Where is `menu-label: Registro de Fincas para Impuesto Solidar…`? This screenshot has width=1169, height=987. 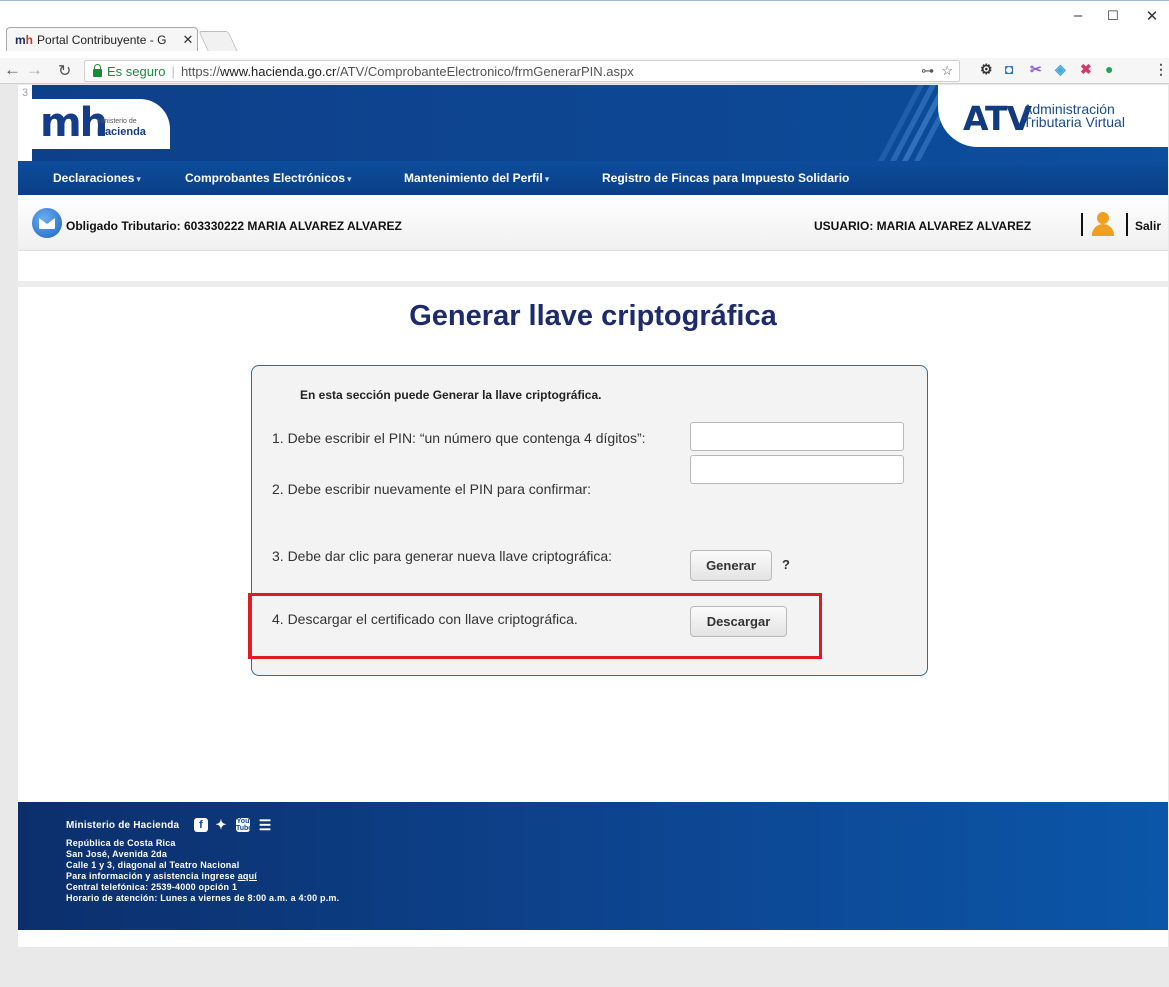 menu-label: Registro de Fincas para Impuesto Solidar… is located at coordinates (726, 178).